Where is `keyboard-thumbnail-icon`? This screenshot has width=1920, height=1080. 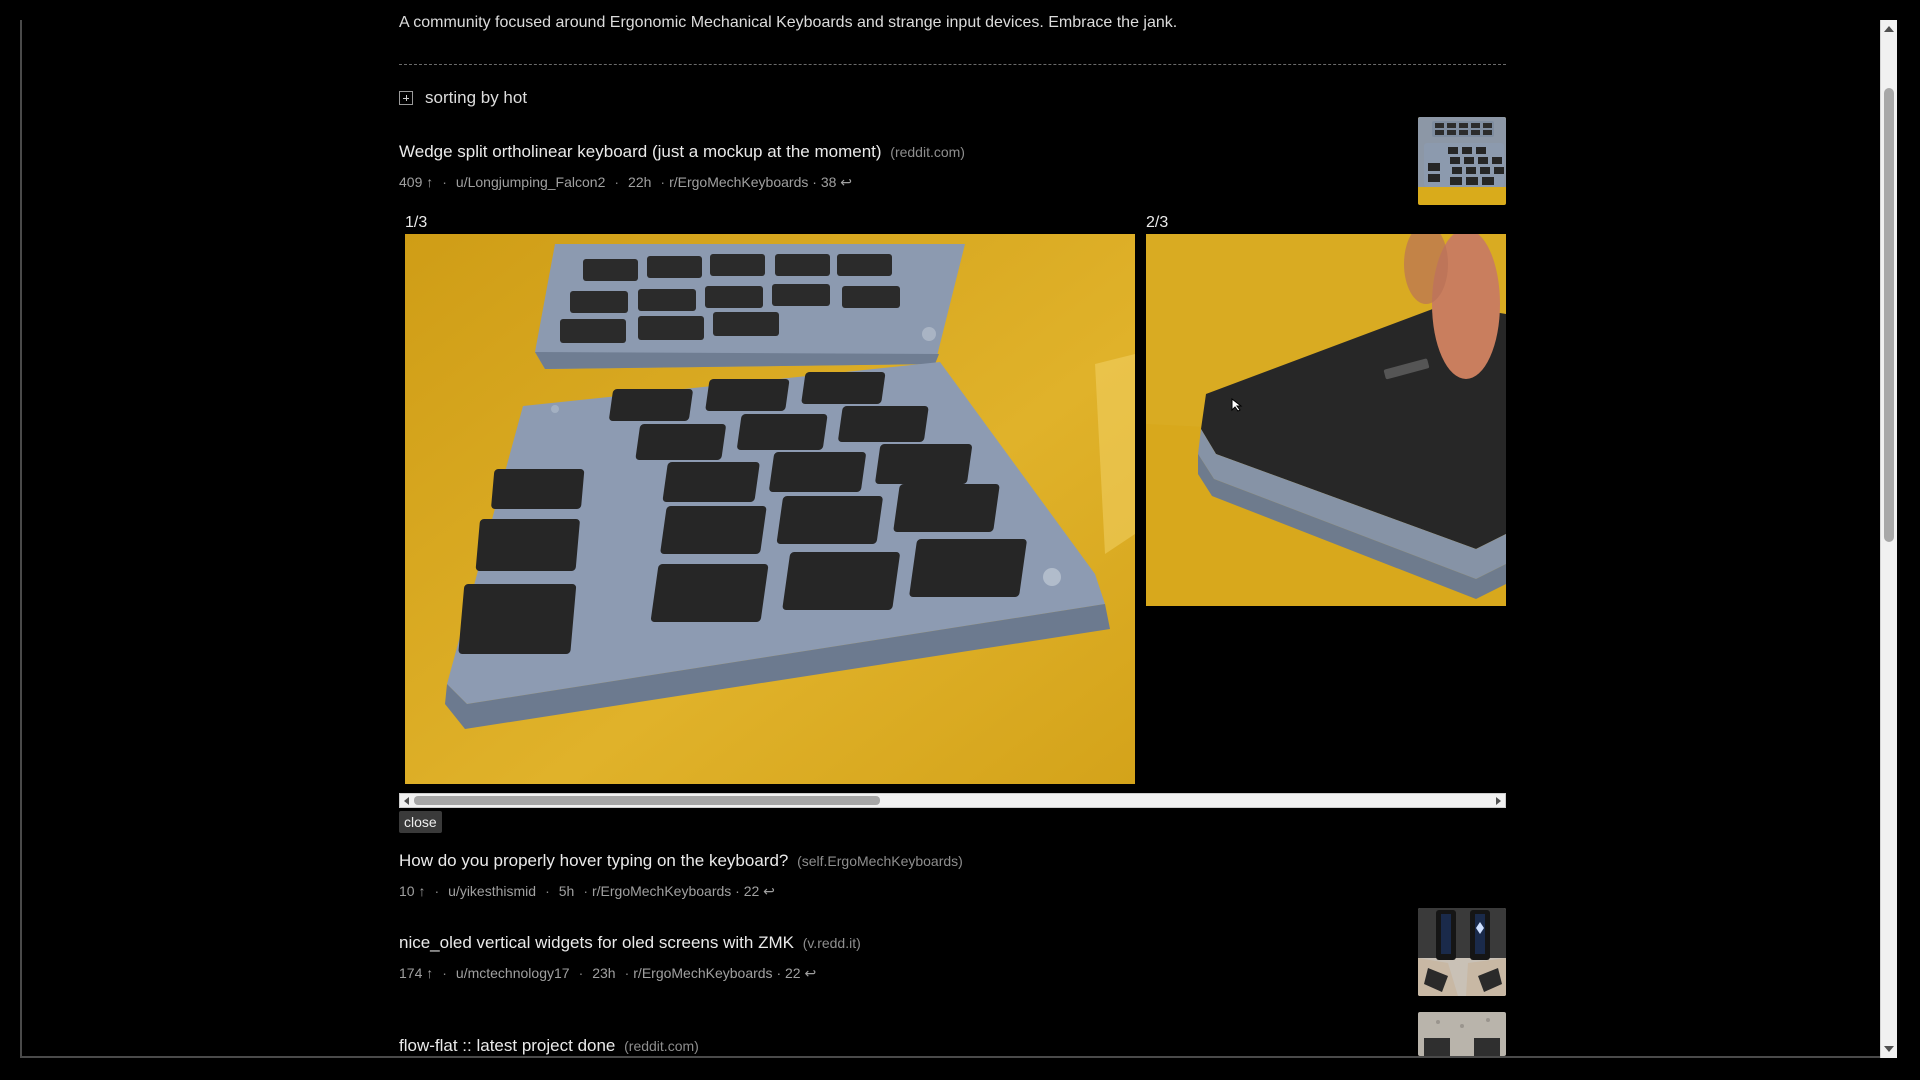 keyboard-thumbnail-icon is located at coordinates (1462, 161).